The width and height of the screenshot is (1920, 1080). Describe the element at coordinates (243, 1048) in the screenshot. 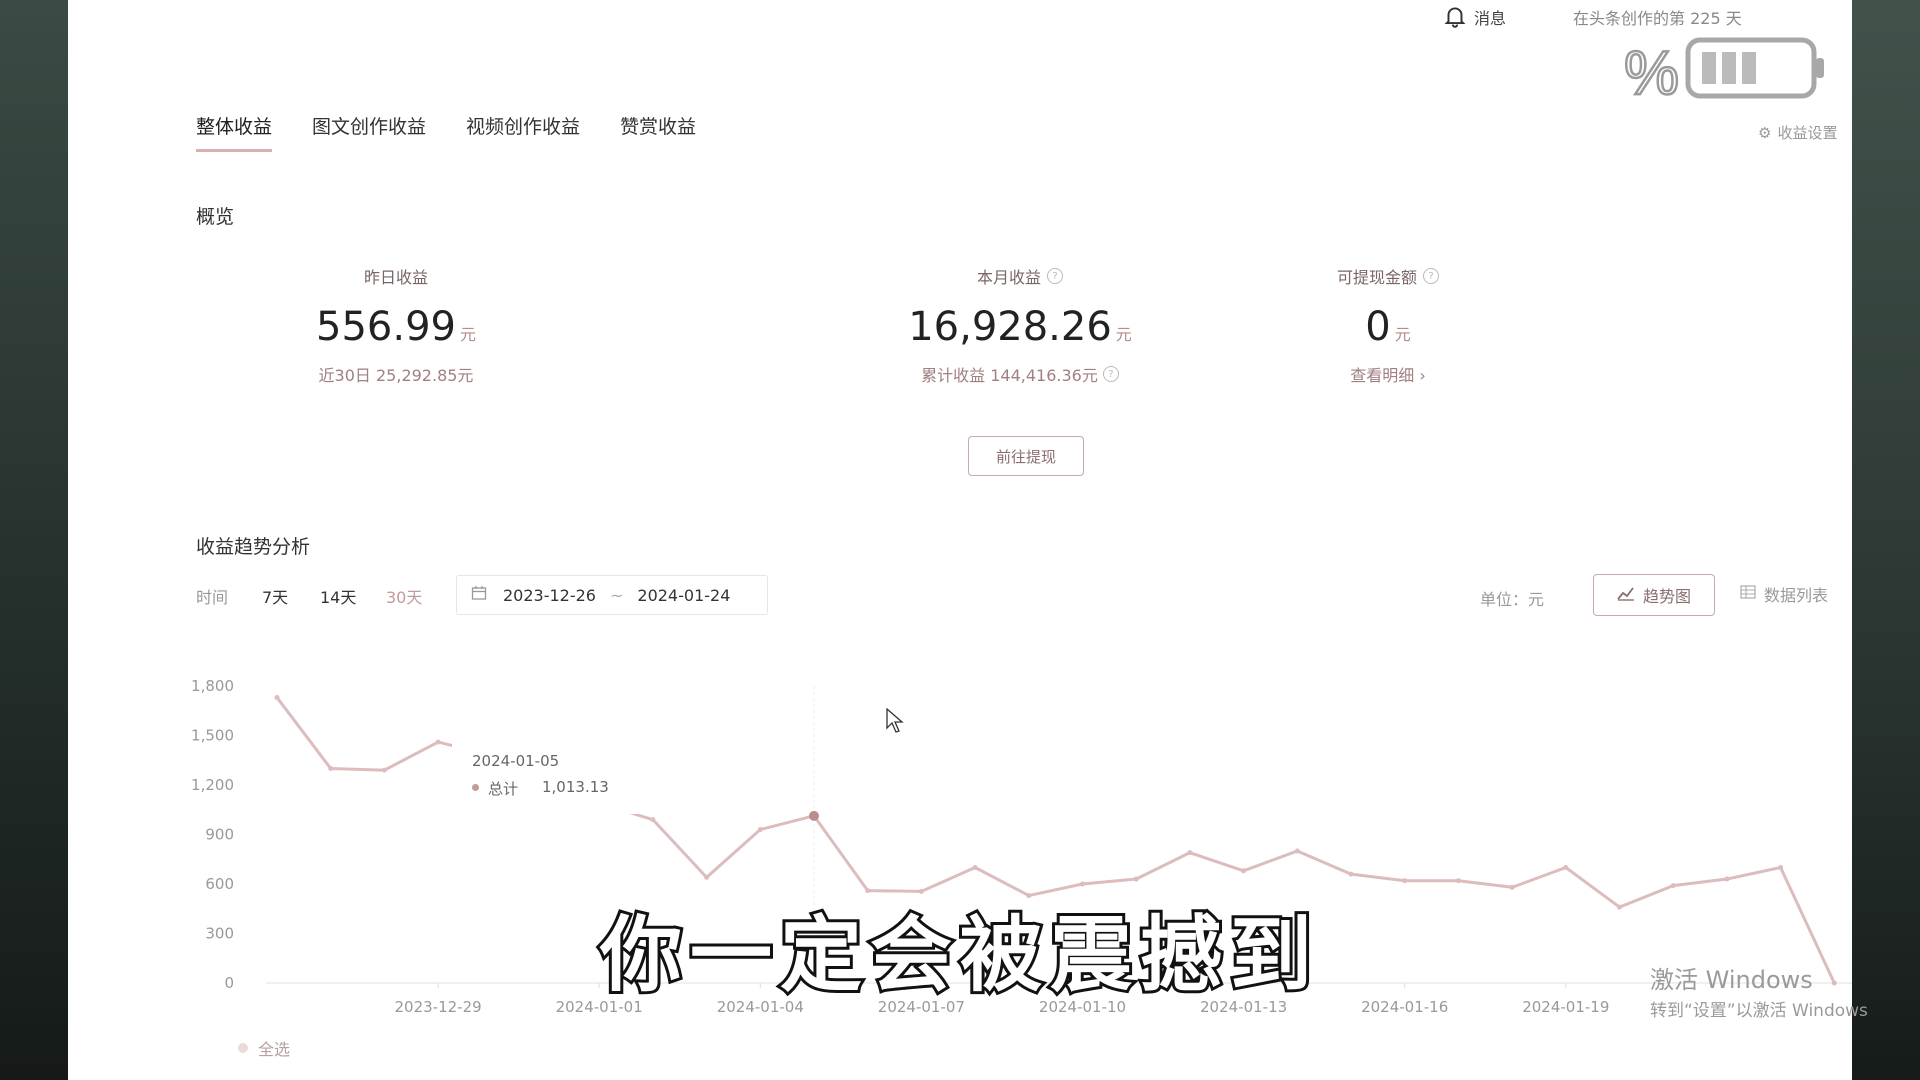

I see `checkbox-icon` at that location.